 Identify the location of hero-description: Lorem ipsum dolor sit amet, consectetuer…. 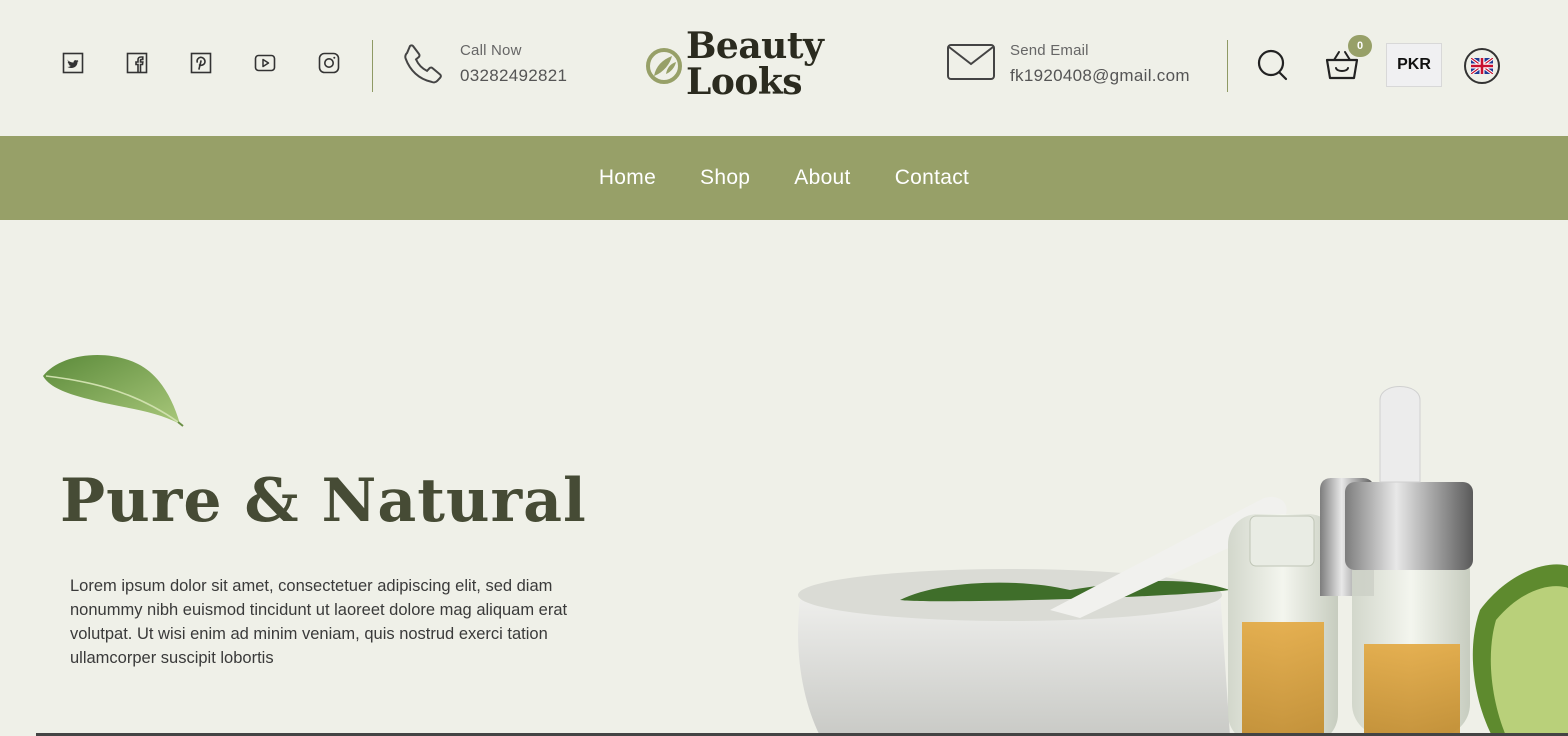
(319, 622).